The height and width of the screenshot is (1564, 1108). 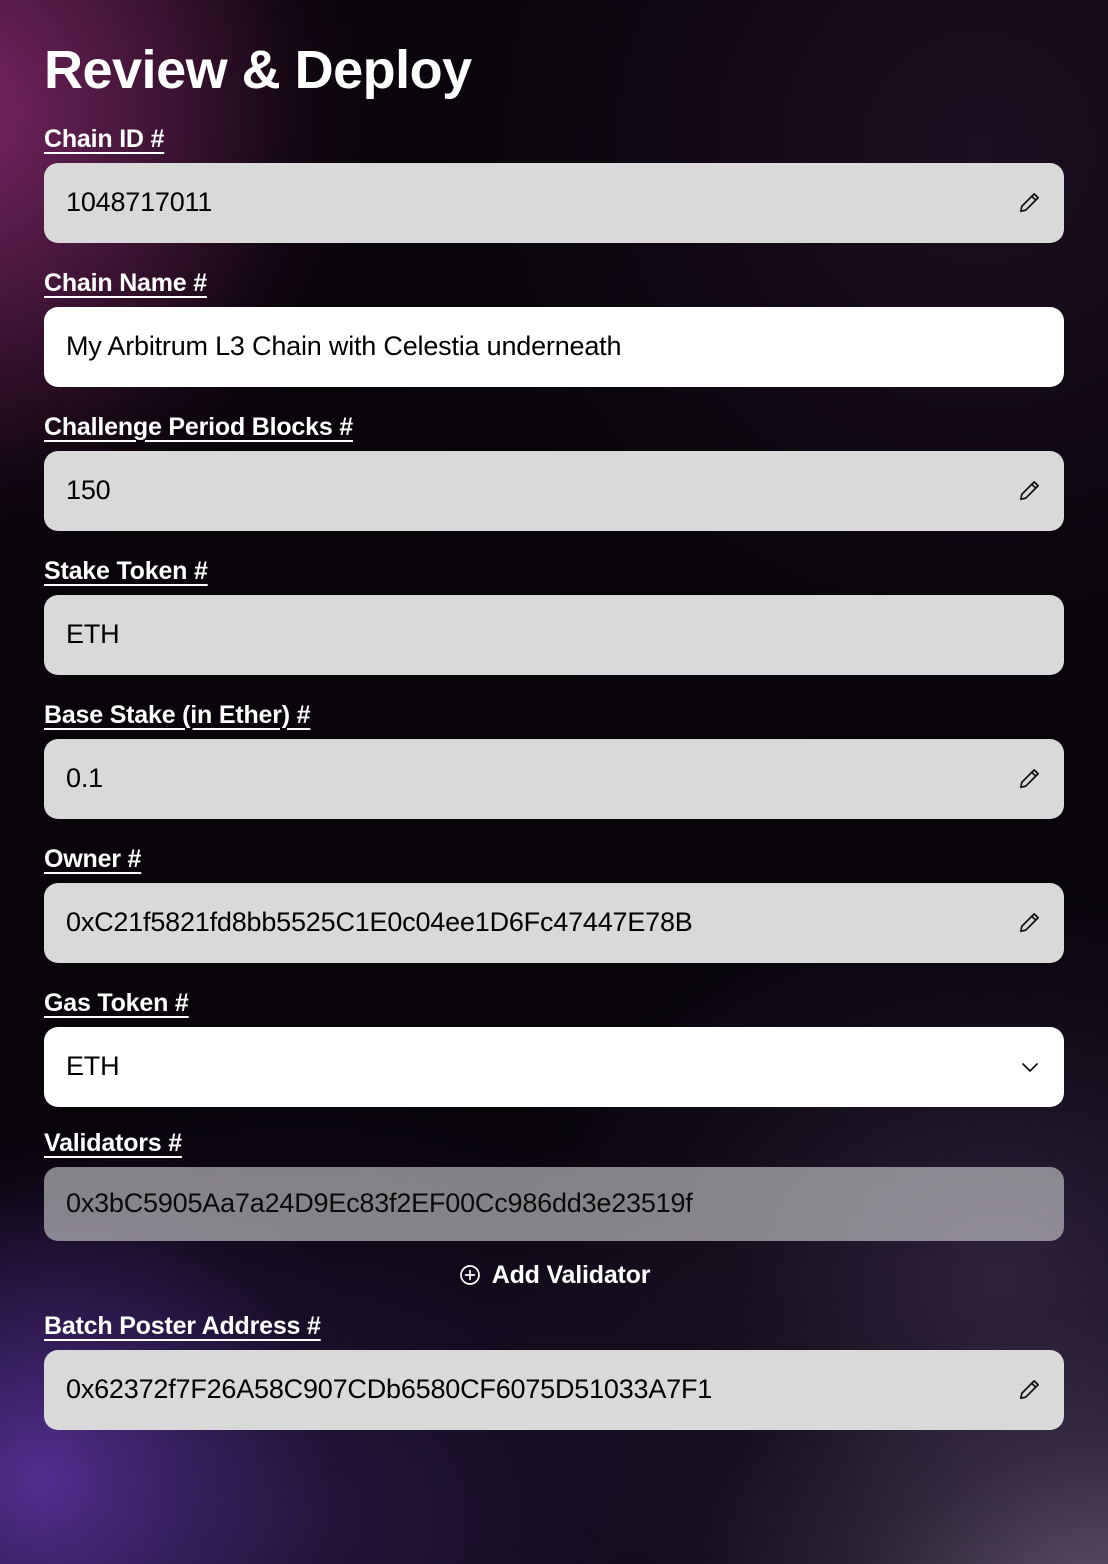 I want to click on field-group-challenge-period-blocks: Challenge Period Blocks # 150, so click(x=554, y=472).